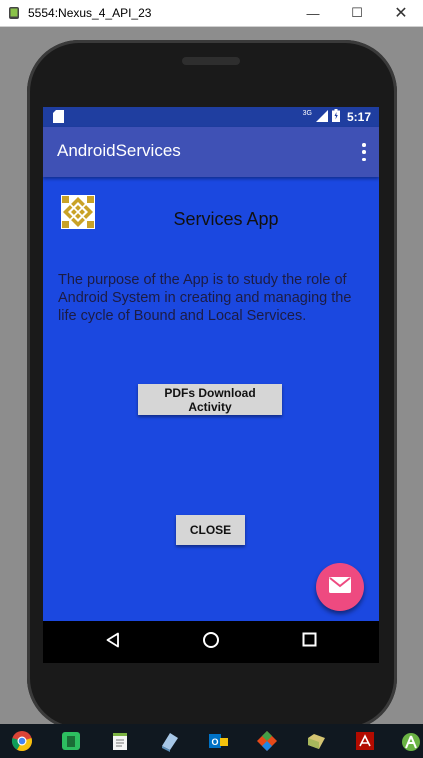  I want to click on status-bar: 3G 5:17, so click(211, 117).